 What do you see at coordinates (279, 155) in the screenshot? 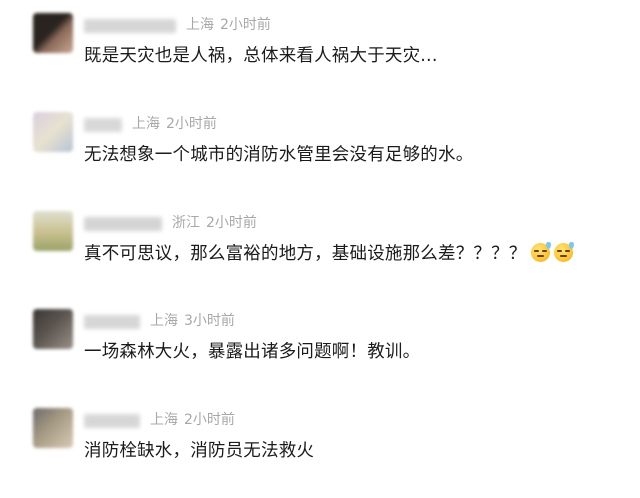
I see `comment-text: 无法想象一个城市的消防水管里会没有足够的水。` at bounding box center [279, 155].